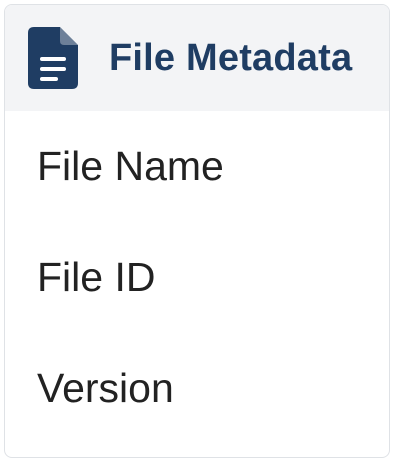 The width and height of the screenshot is (400, 466). Describe the element at coordinates (96, 277) in the screenshot. I see `field-file-id: File ID` at that location.